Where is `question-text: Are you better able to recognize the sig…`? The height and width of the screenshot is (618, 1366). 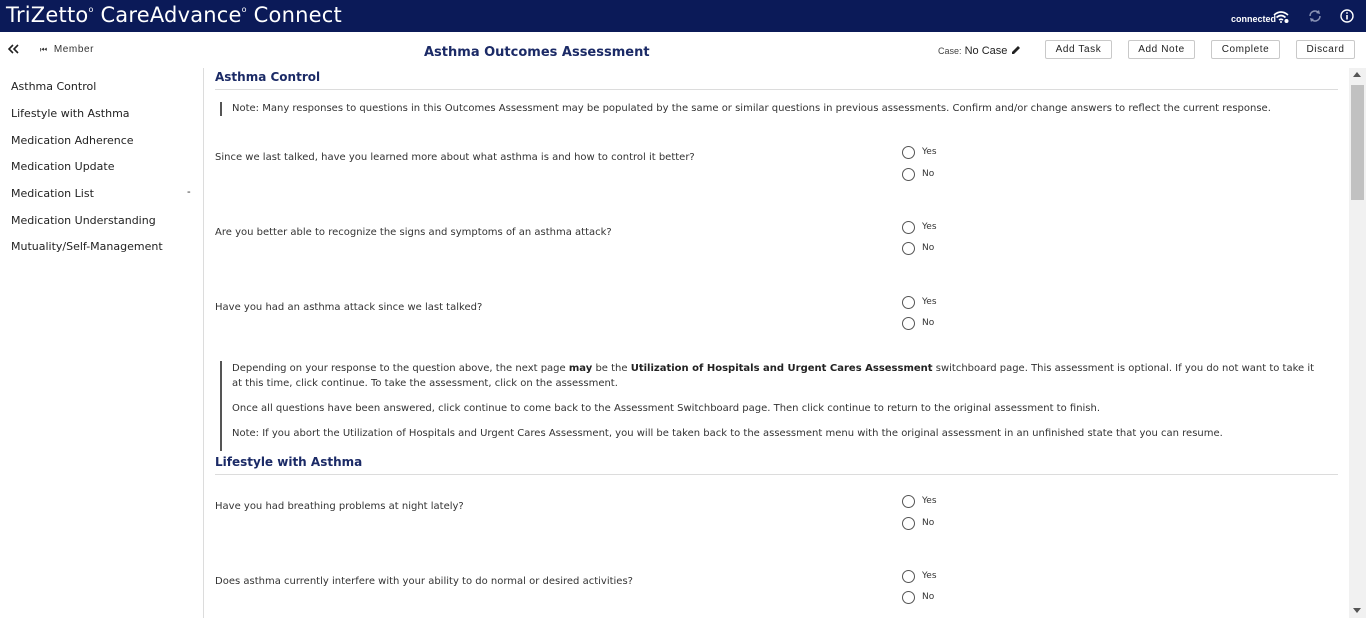 question-text: Are you better able to recognize the sig… is located at coordinates (413, 232).